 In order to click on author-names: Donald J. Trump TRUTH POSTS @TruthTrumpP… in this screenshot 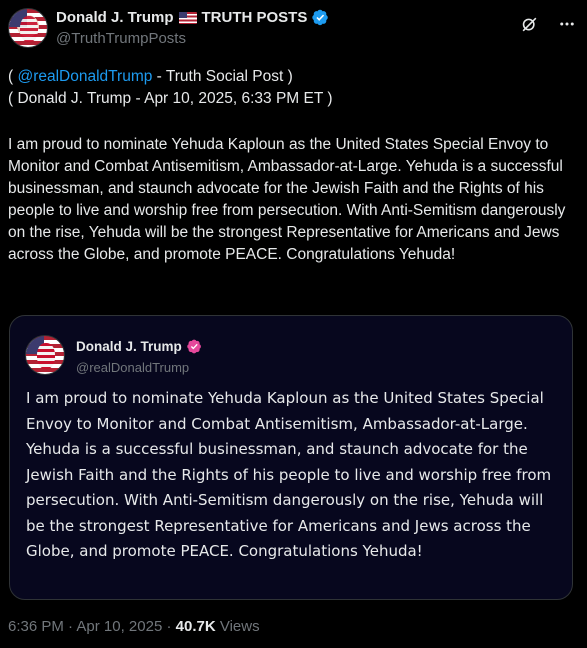, I will do `click(192, 28)`.